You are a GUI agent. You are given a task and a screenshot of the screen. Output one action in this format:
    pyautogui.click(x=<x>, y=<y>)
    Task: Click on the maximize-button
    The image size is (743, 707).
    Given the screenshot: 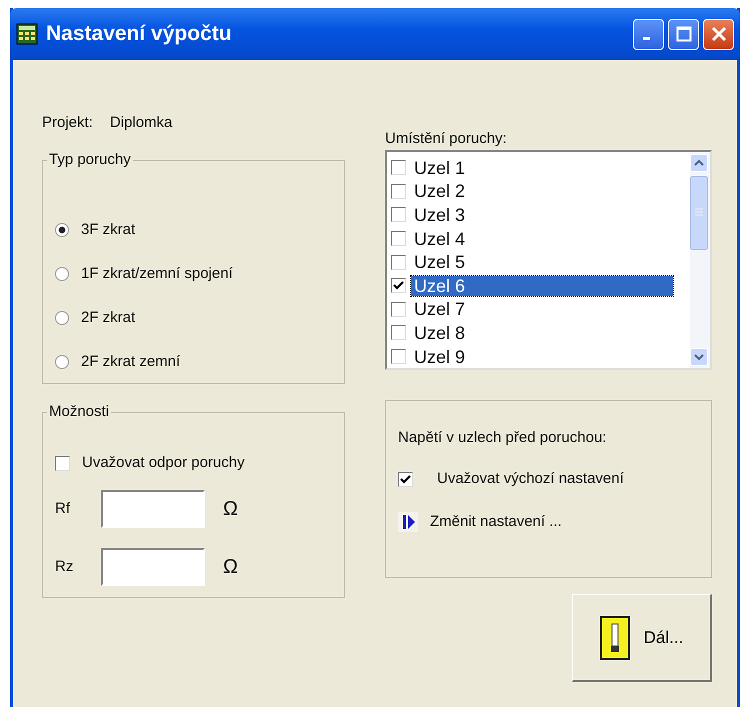 What is the action you would take?
    pyautogui.click(x=683, y=34)
    